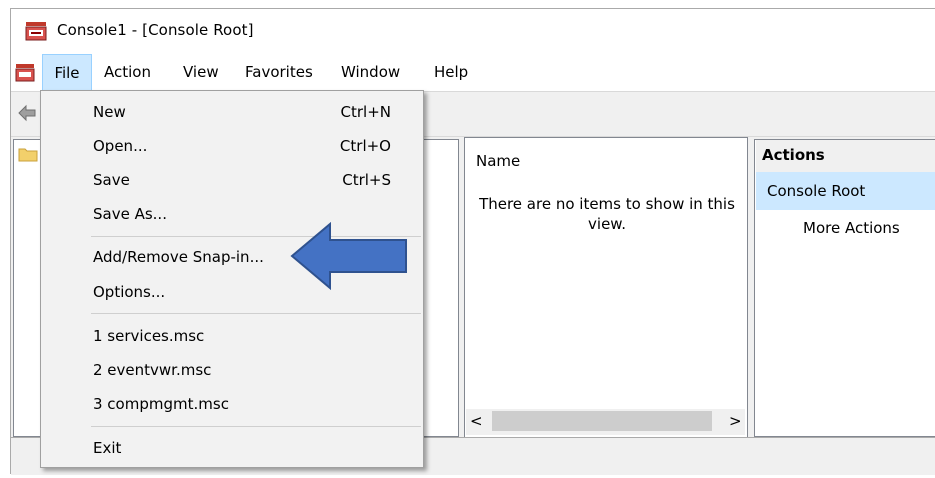 This screenshot has width=935, height=478. I want to click on menu-item-recent-1: 1 services.msc, so click(148, 336).